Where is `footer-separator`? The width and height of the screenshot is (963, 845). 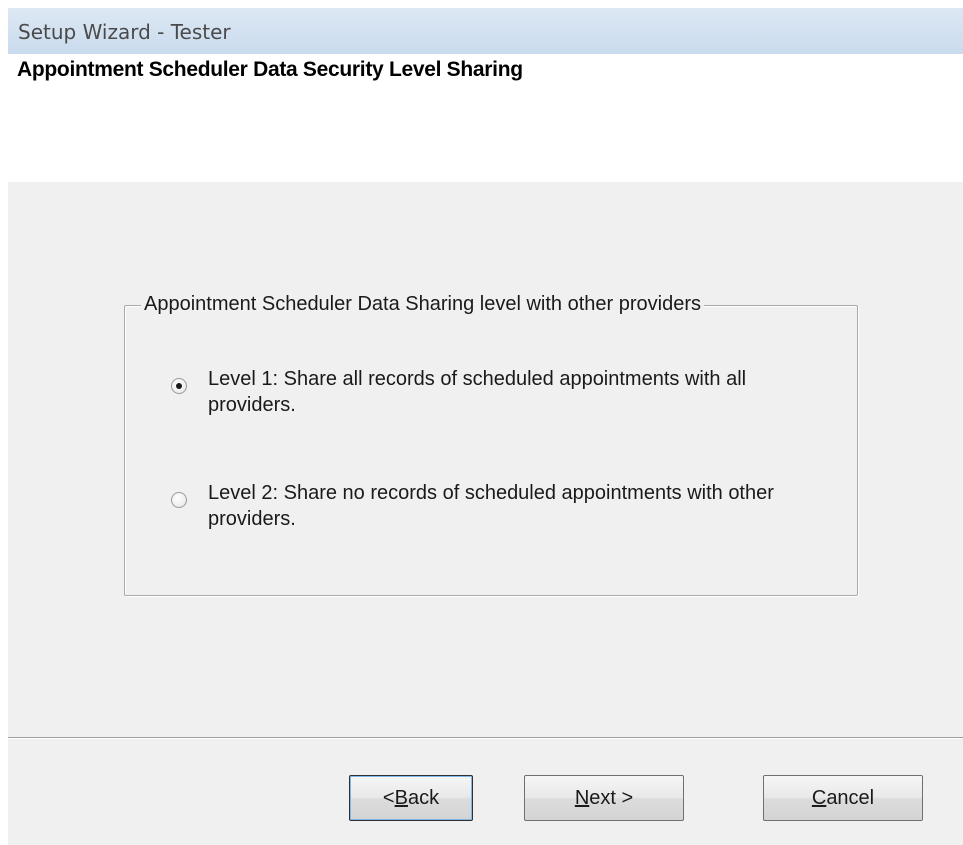 footer-separator is located at coordinates (485, 738).